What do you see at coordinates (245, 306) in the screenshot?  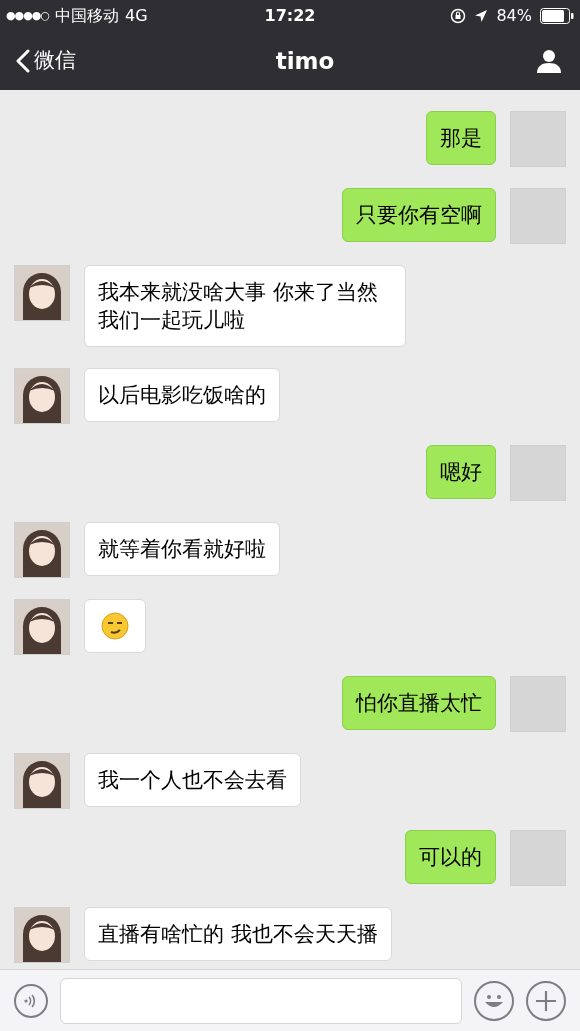 I see `message-bubble: 我本来就没啥大事 你来了当然我们一起玩儿啦` at bounding box center [245, 306].